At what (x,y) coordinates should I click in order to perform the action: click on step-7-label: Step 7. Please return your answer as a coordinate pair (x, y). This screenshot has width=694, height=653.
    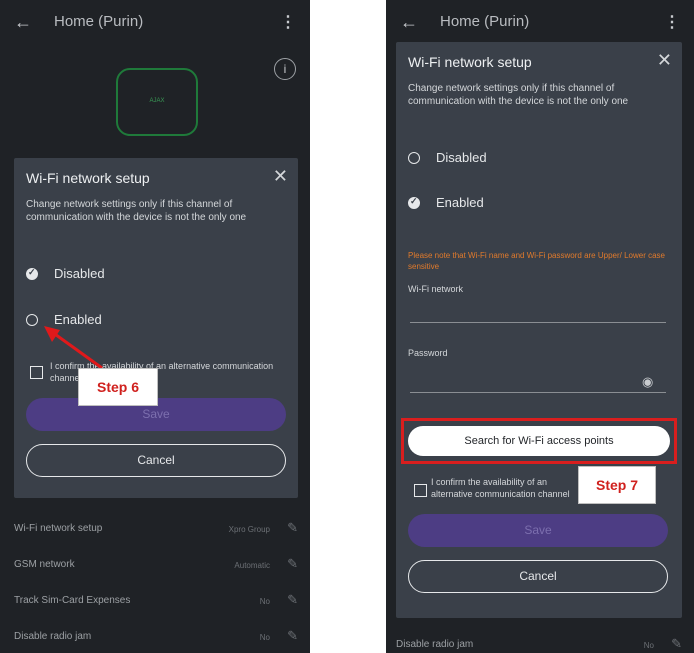
    Looking at the image, I should click on (617, 485).